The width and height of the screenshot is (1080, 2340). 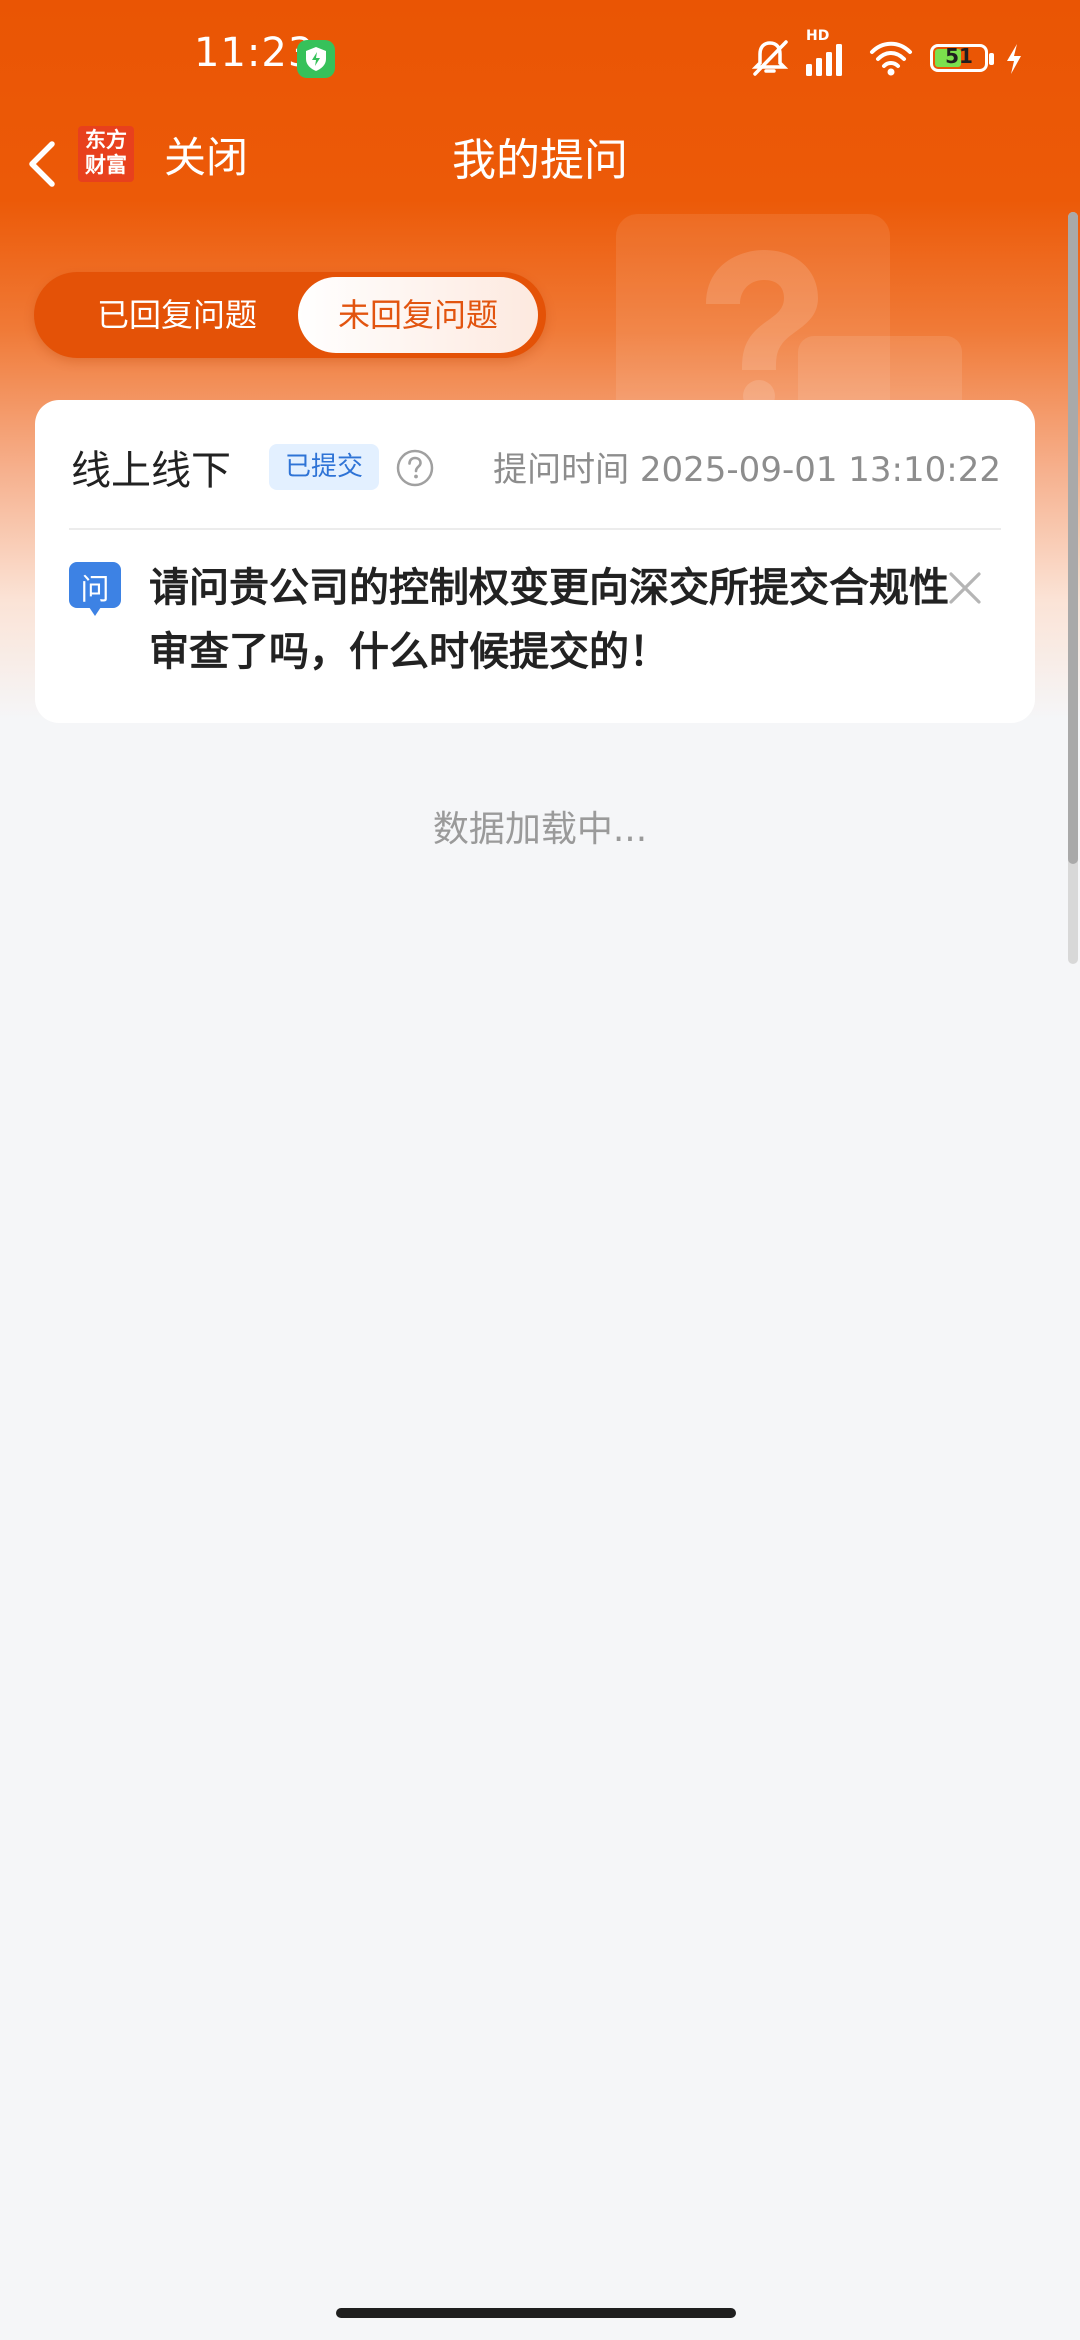 I want to click on battery-tip, so click(x=991, y=59).